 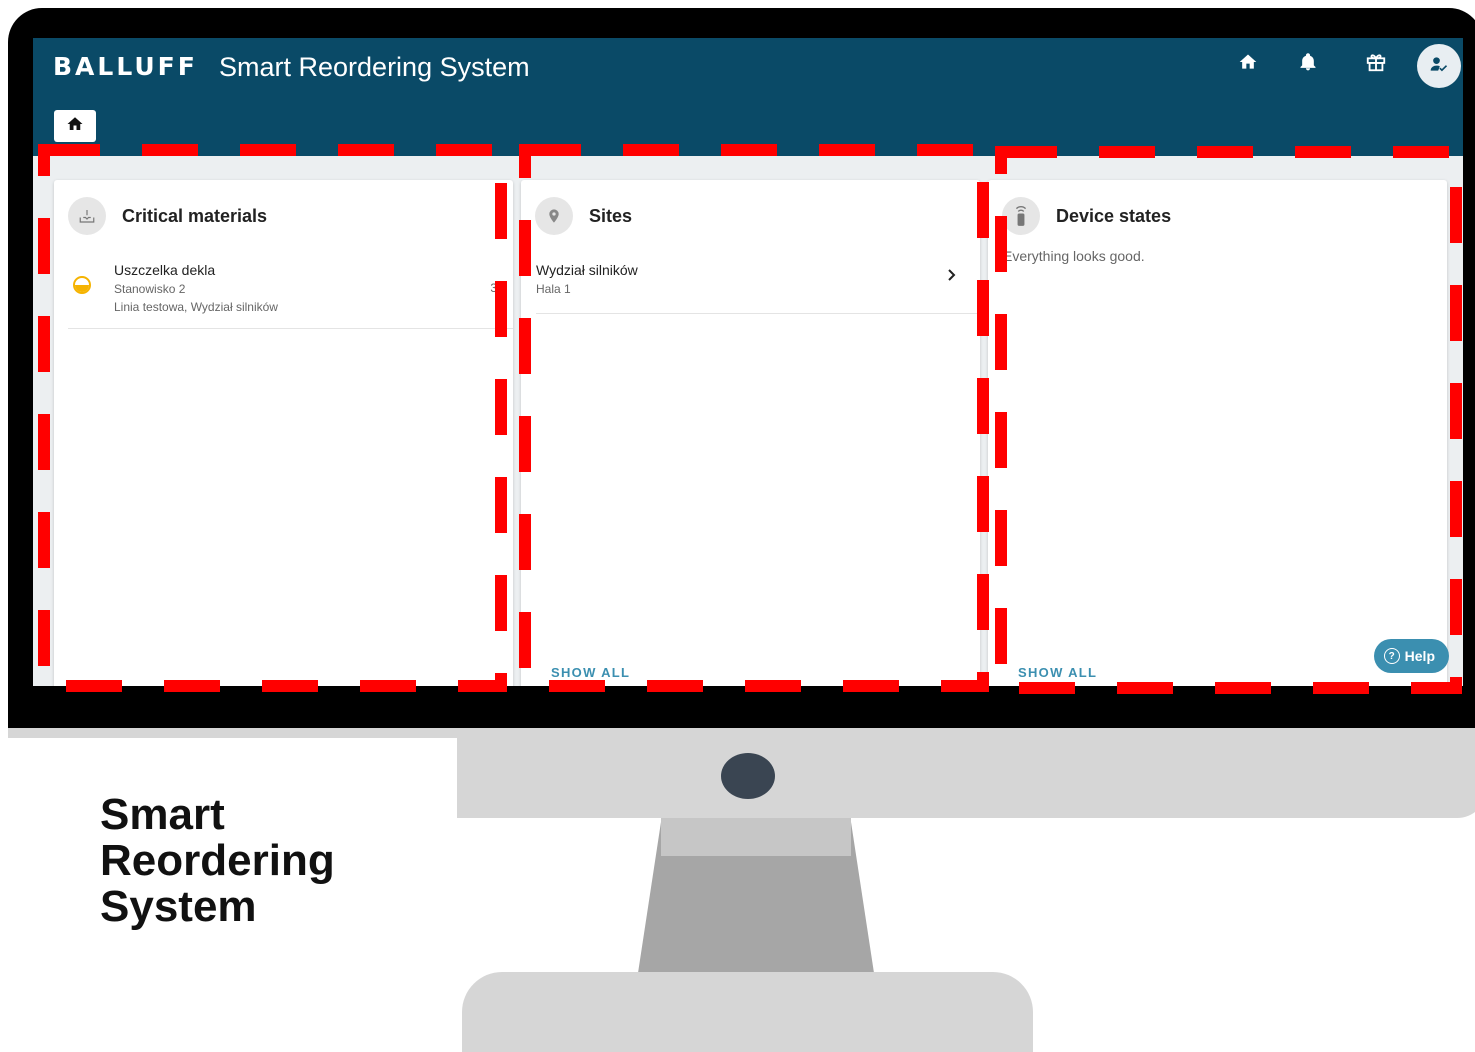 What do you see at coordinates (493, 288) in the screenshot?
I see `material-count: 3` at bounding box center [493, 288].